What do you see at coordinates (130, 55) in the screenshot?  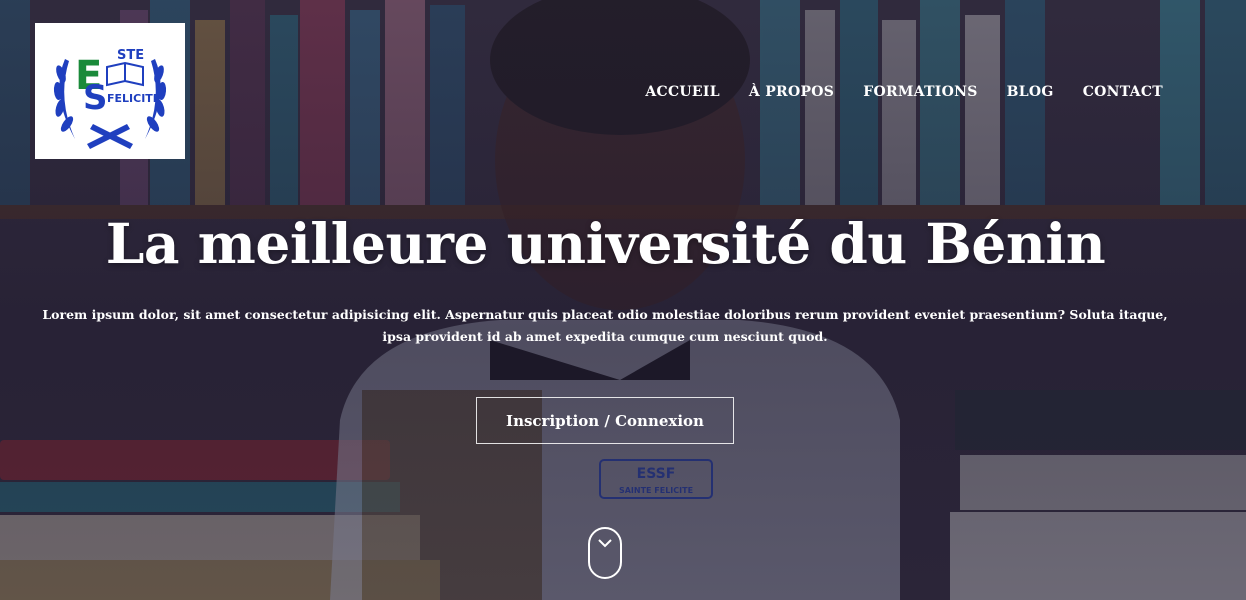 I see `logo-text-top: STE` at bounding box center [130, 55].